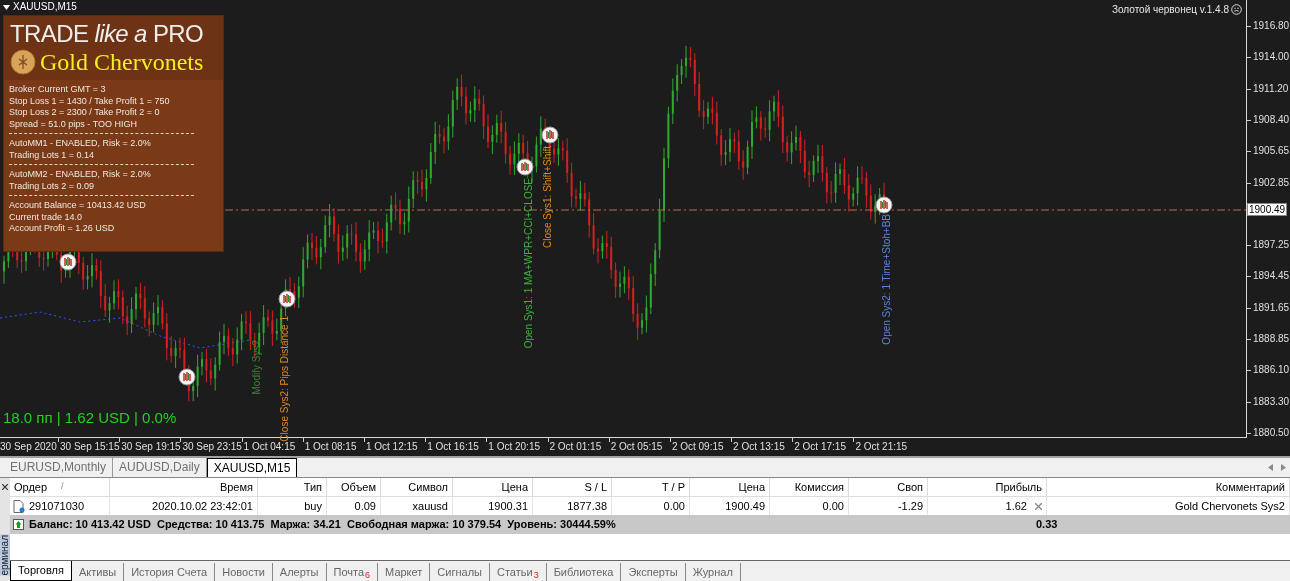  I want to click on table-cell-text: 1.62, so click(1016, 506).